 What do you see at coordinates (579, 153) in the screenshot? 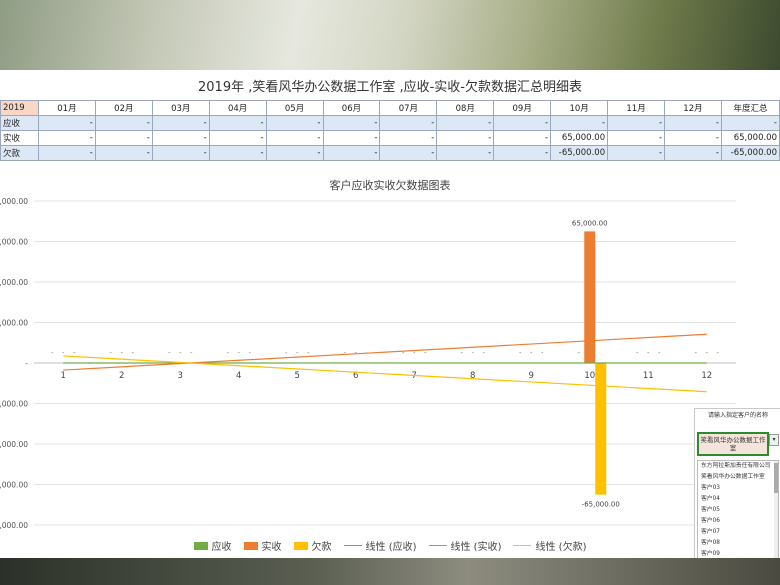
I see `table-cell: -65,000.00` at bounding box center [579, 153].